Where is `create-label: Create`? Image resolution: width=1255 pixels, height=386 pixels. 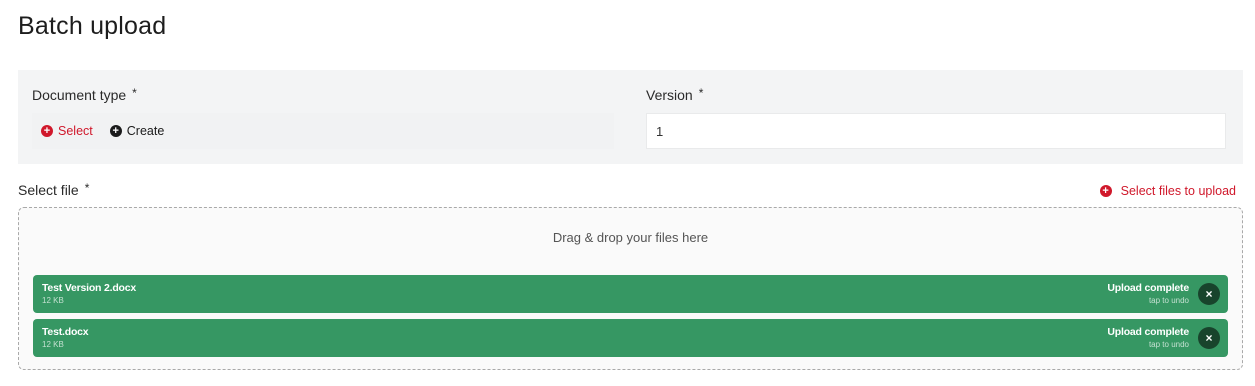
create-label: Create is located at coordinates (145, 131).